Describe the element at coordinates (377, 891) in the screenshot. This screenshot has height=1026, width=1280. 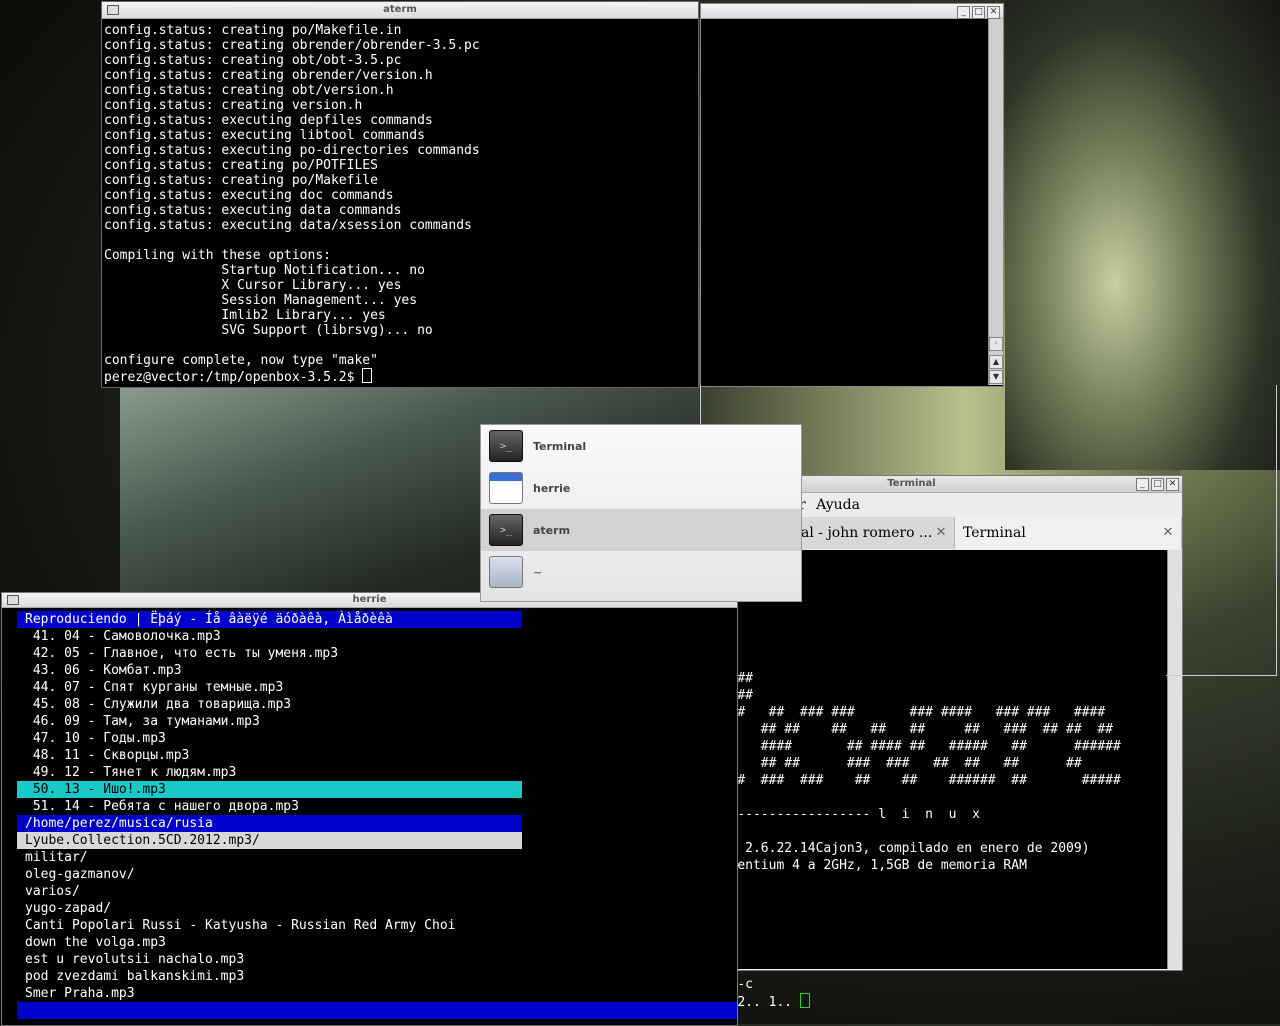
I see `browser-entry: varios/` at that location.